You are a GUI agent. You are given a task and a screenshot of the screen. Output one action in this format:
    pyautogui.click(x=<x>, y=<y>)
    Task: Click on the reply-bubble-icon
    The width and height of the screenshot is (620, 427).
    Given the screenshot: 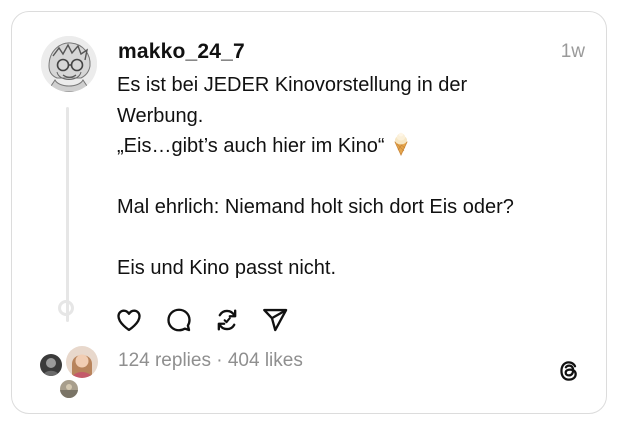 What is the action you would take?
    pyautogui.click(x=179, y=320)
    